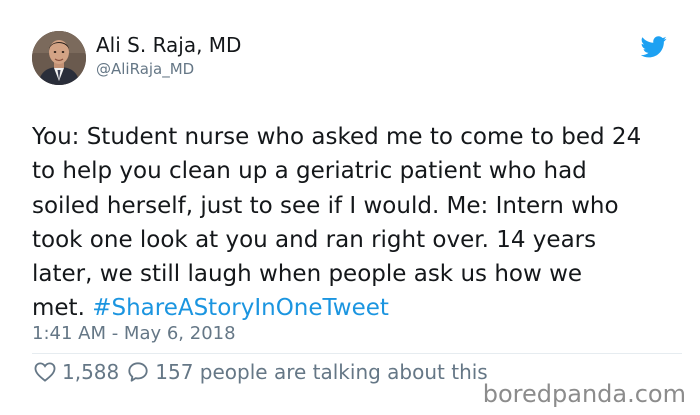  I want to click on avatar-photo, so click(59, 58).